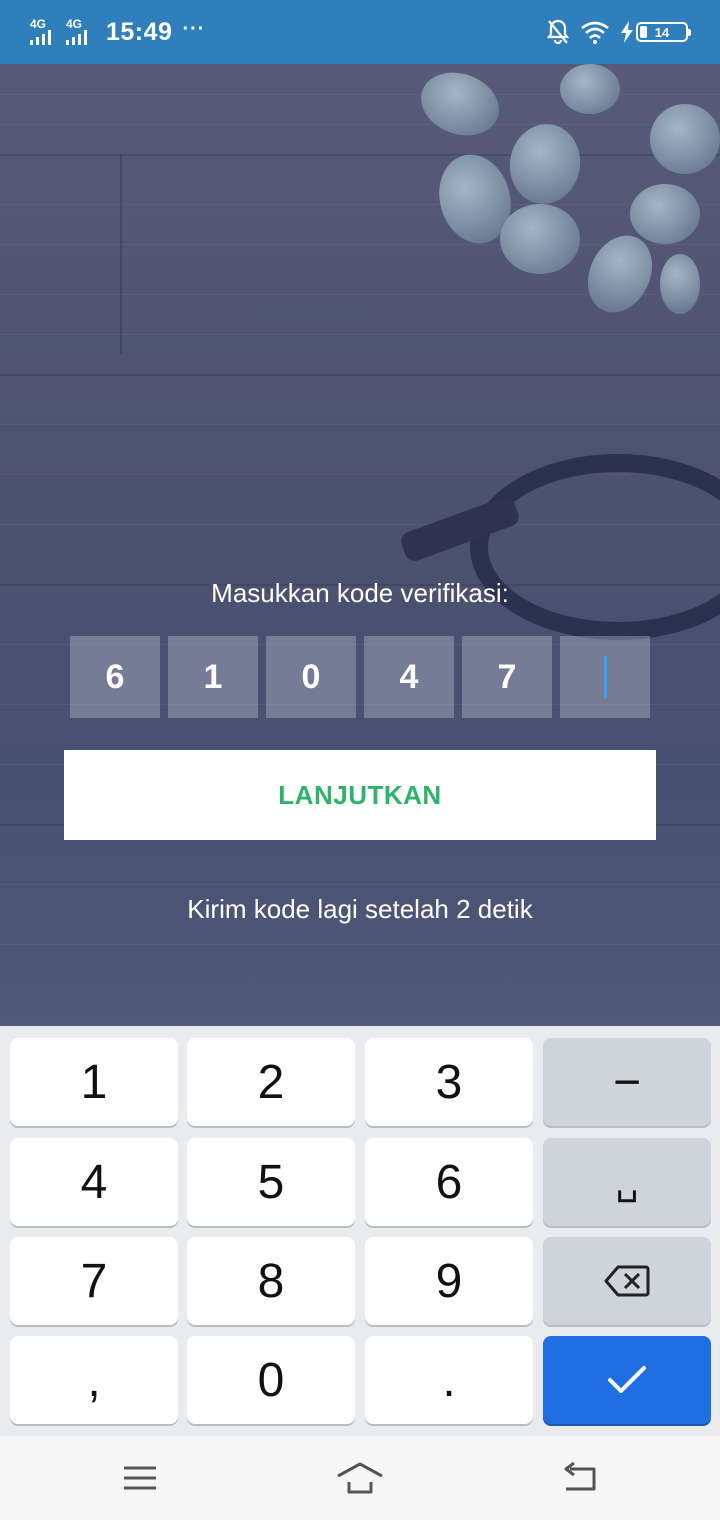 This screenshot has width=720, height=1520. Describe the element at coordinates (94, 1281) in the screenshot. I see `key-7: 7` at that location.